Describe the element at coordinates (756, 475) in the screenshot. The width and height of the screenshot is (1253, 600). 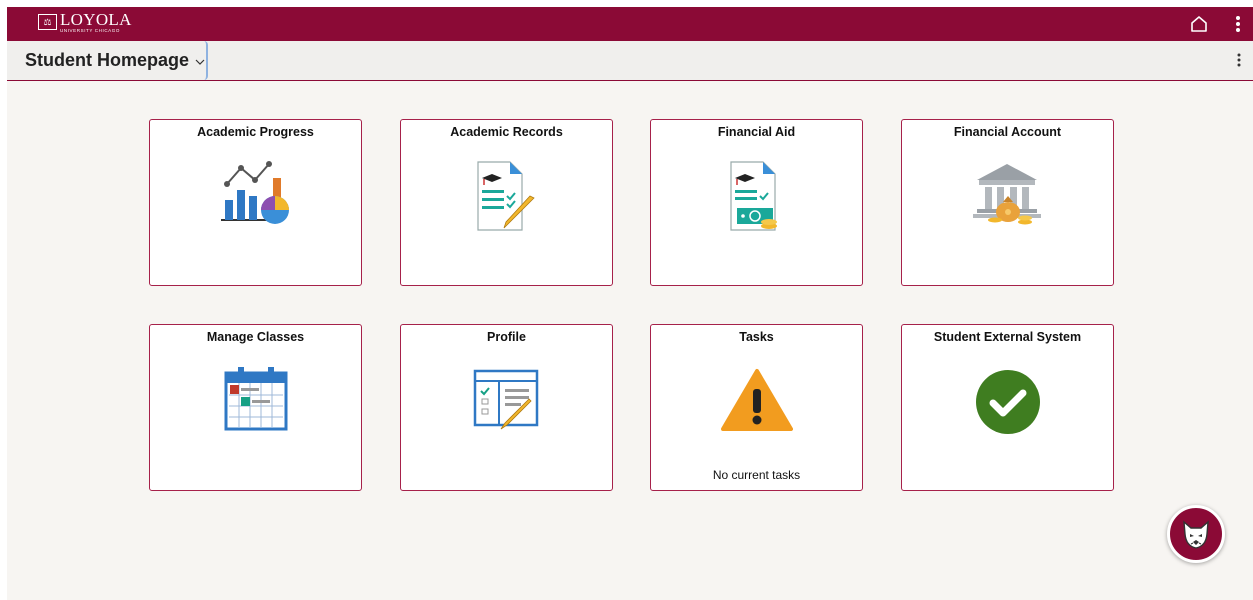
I see `tasks-status-text: No current tasks` at that location.